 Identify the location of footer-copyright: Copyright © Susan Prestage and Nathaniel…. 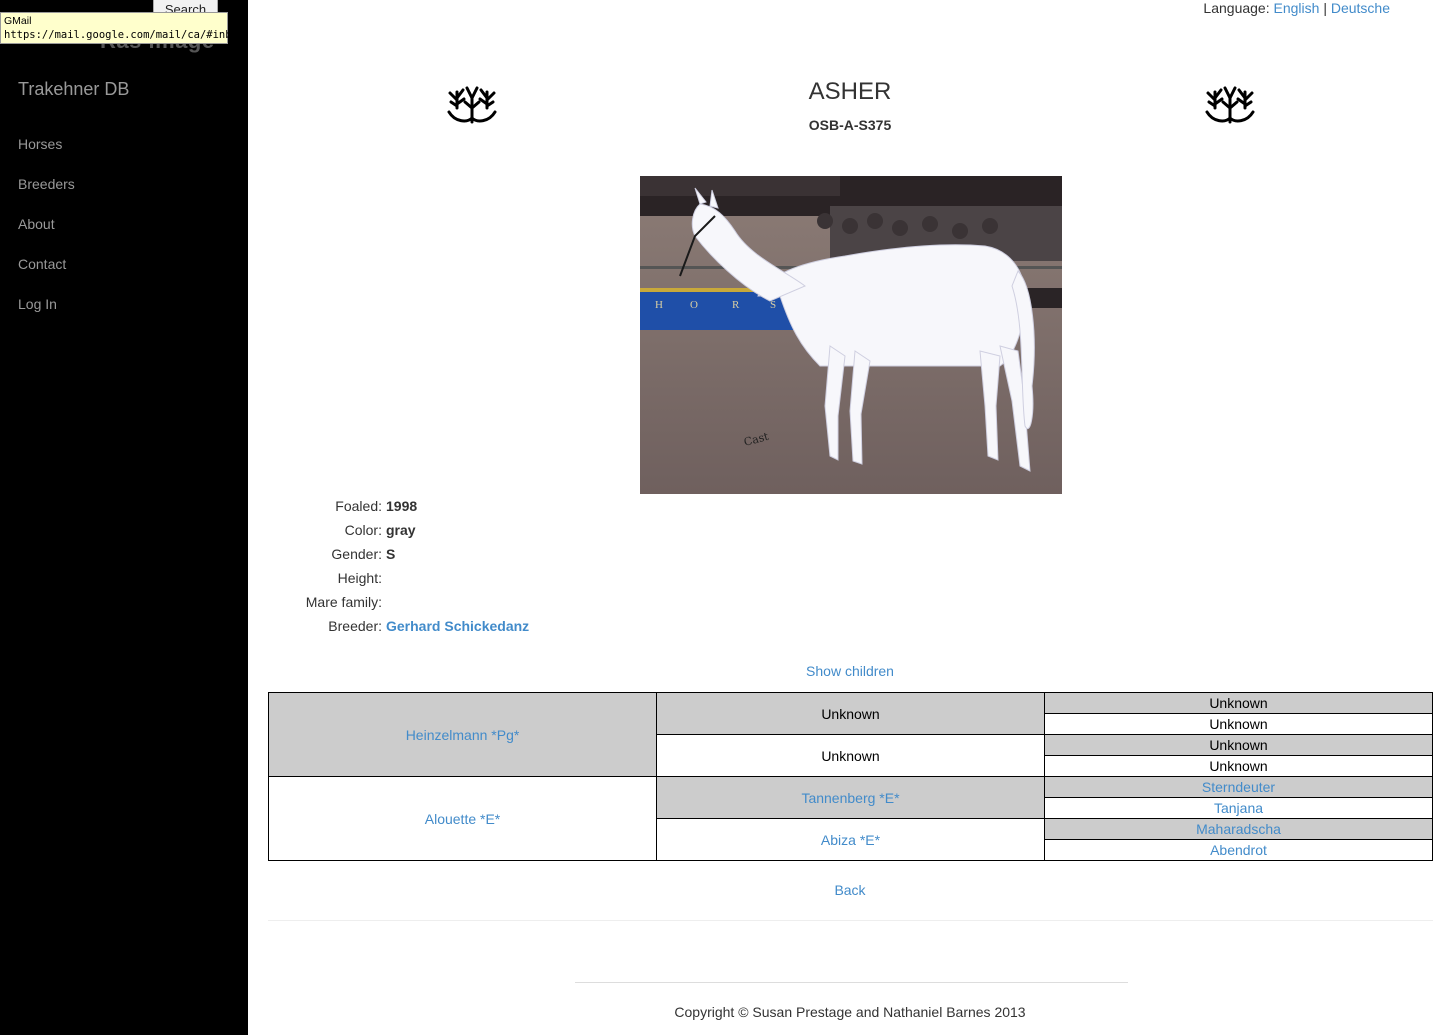
(850, 1012).